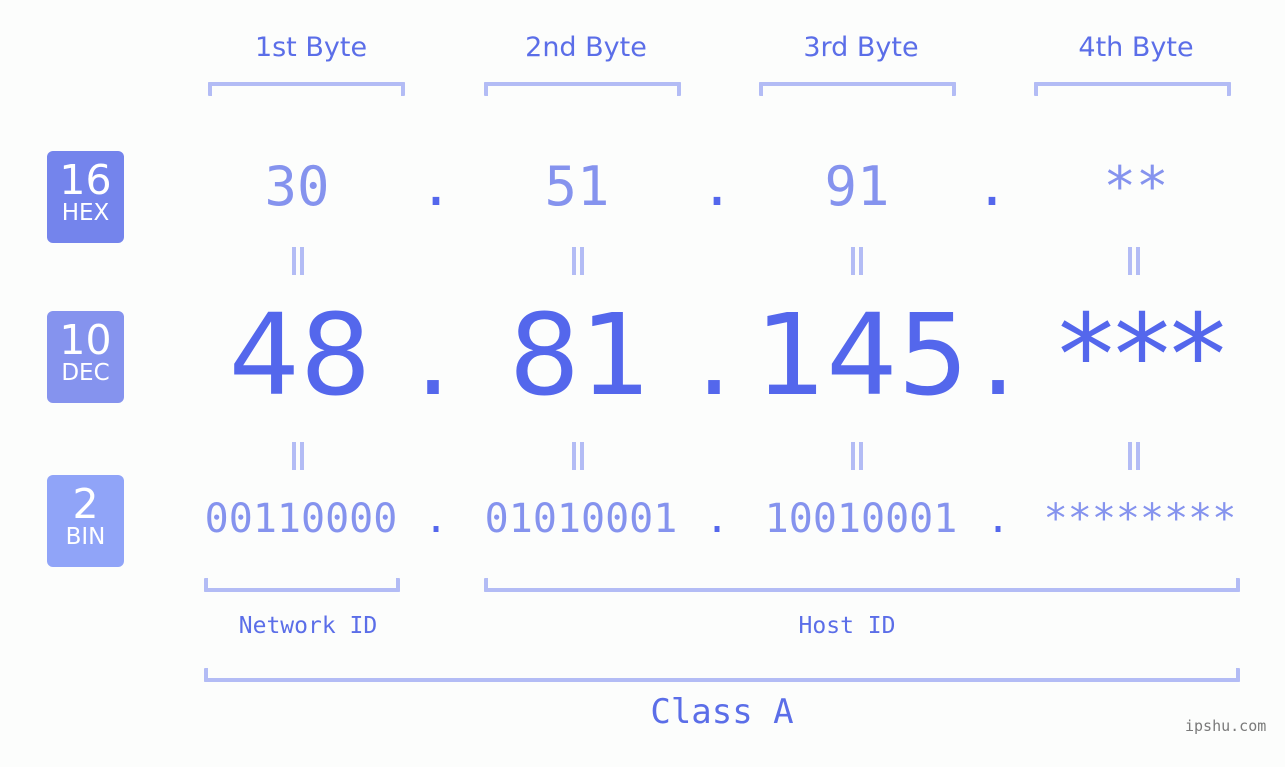  What do you see at coordinates (85, 213) in the screenshot?
I see `hex-badge-label: HEX` at bounding box center [85, 213].